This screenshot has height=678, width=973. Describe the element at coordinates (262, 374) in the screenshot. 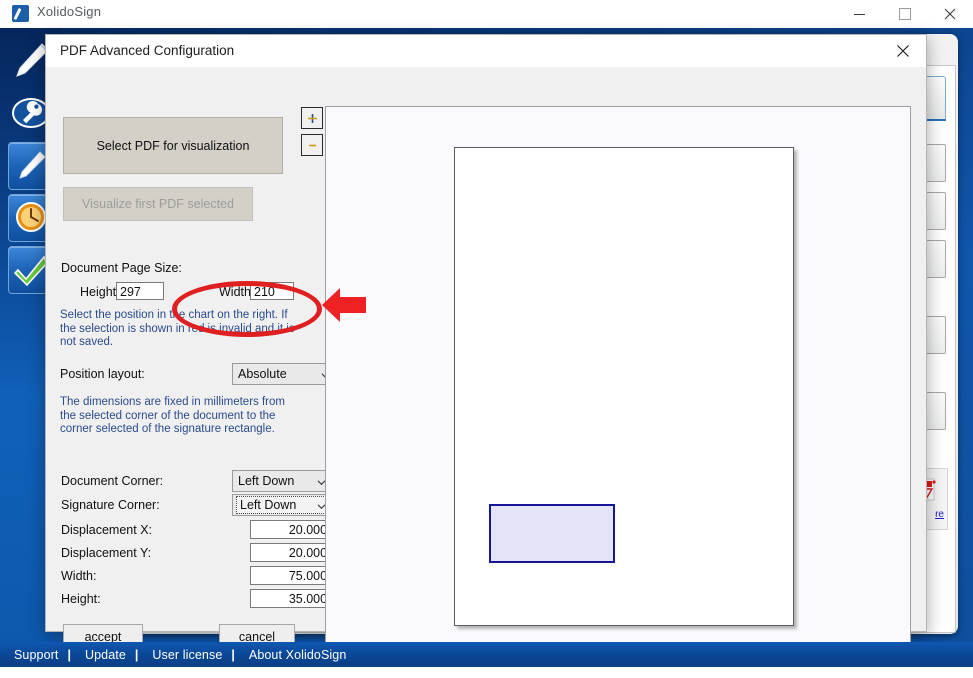

I see `position-layout-value: Absolute` at that location.